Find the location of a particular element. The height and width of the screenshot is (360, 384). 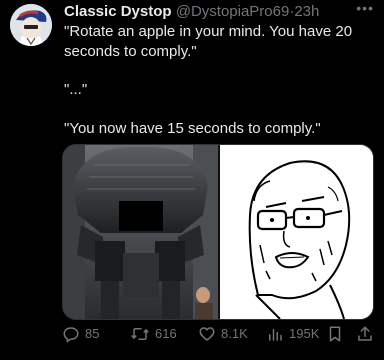

avatar-image is located at coordinates (31, 25).